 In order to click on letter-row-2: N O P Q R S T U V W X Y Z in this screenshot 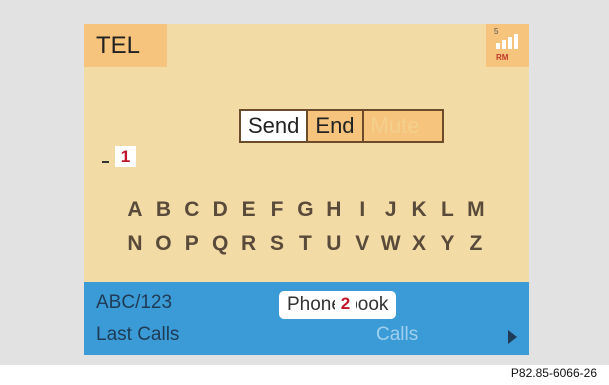, I will do `click(305, 244)`.